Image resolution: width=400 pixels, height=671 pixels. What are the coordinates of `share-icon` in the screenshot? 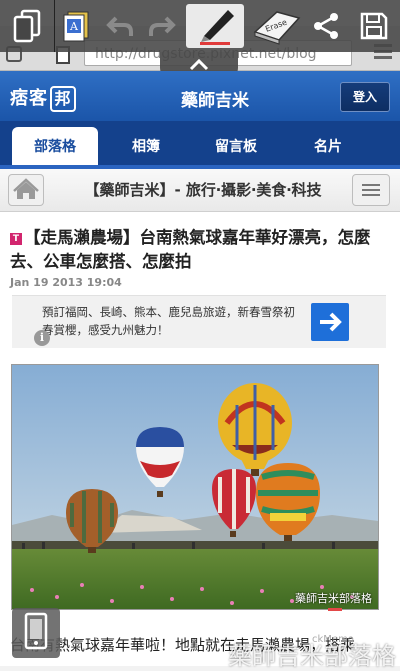 It's located at (326, 26).